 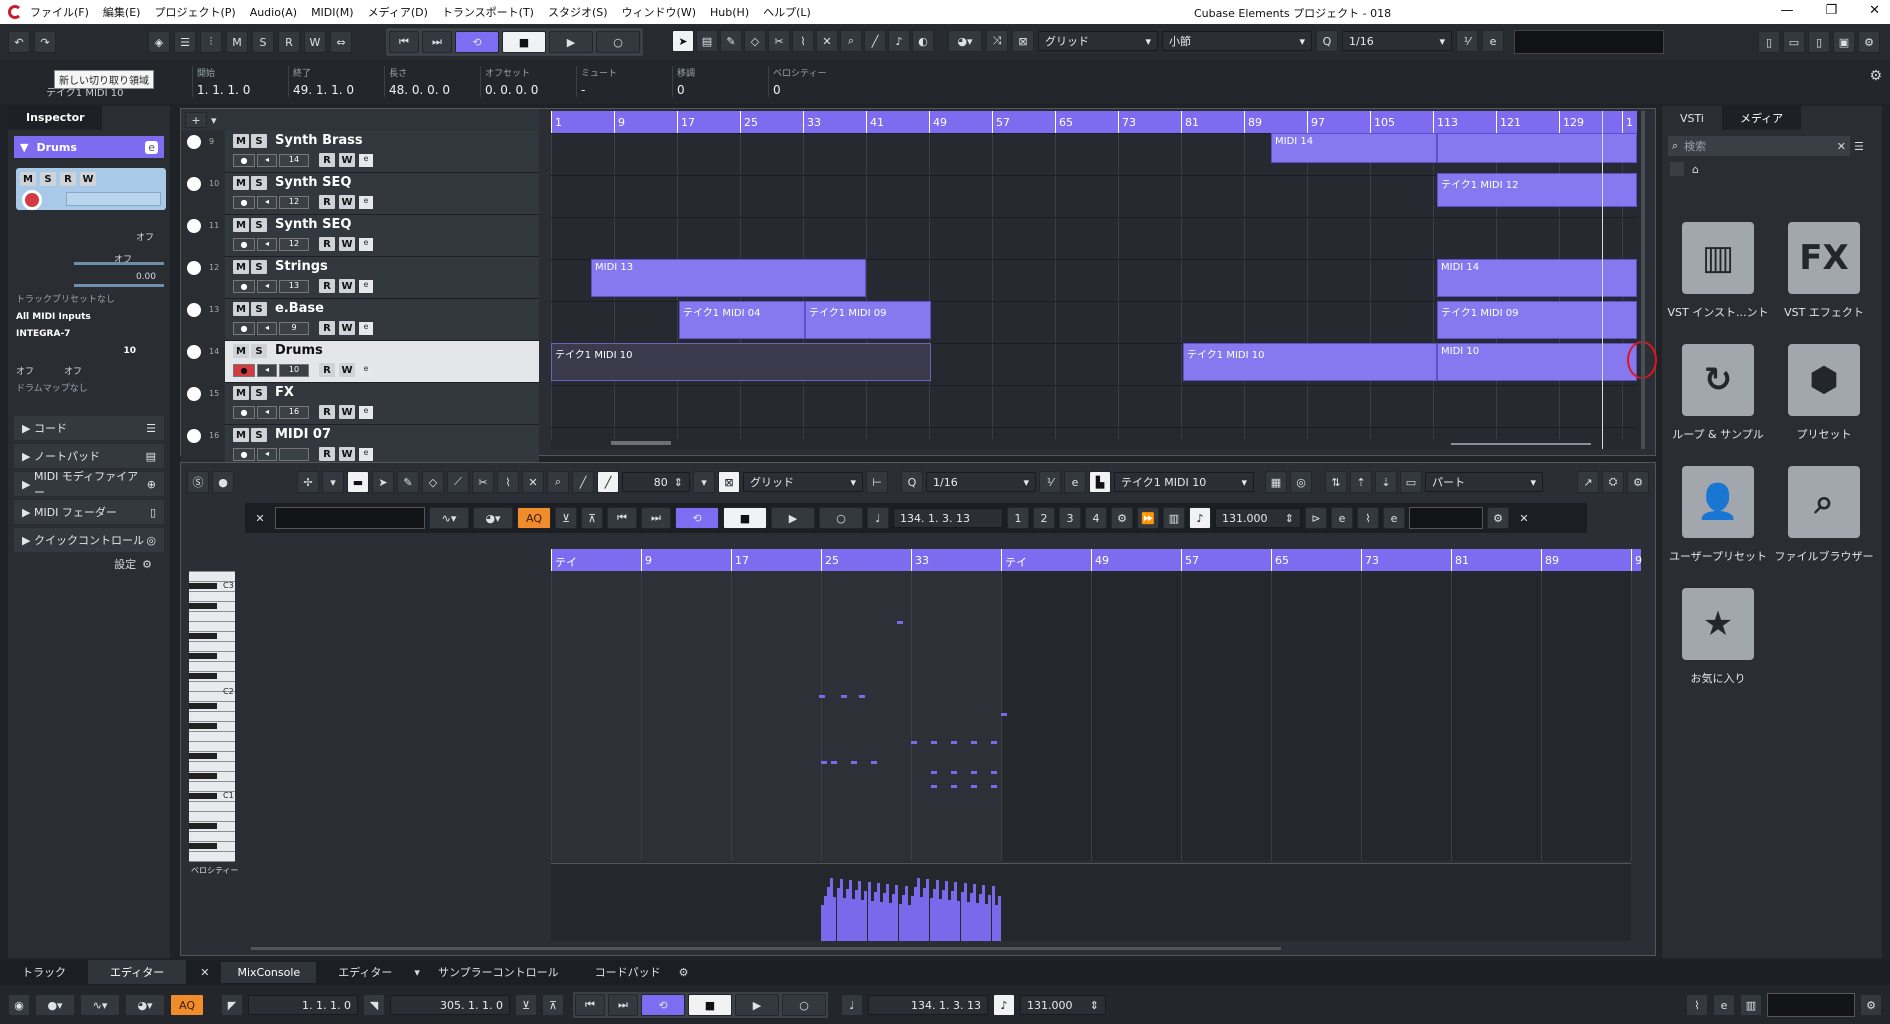 What do you see at coordinates (899, 41) in the screenshot?
I see `speaker-tool-icon: ♪` at bounding box center [899, 41].